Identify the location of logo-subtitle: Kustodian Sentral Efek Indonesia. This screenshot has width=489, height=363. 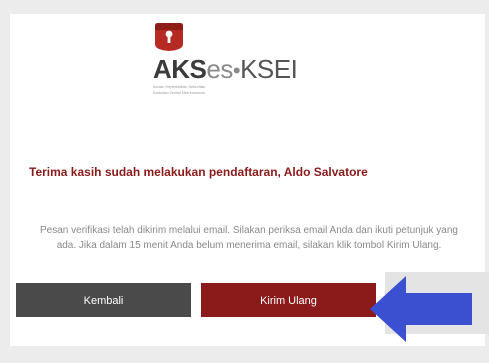
(179, 93).